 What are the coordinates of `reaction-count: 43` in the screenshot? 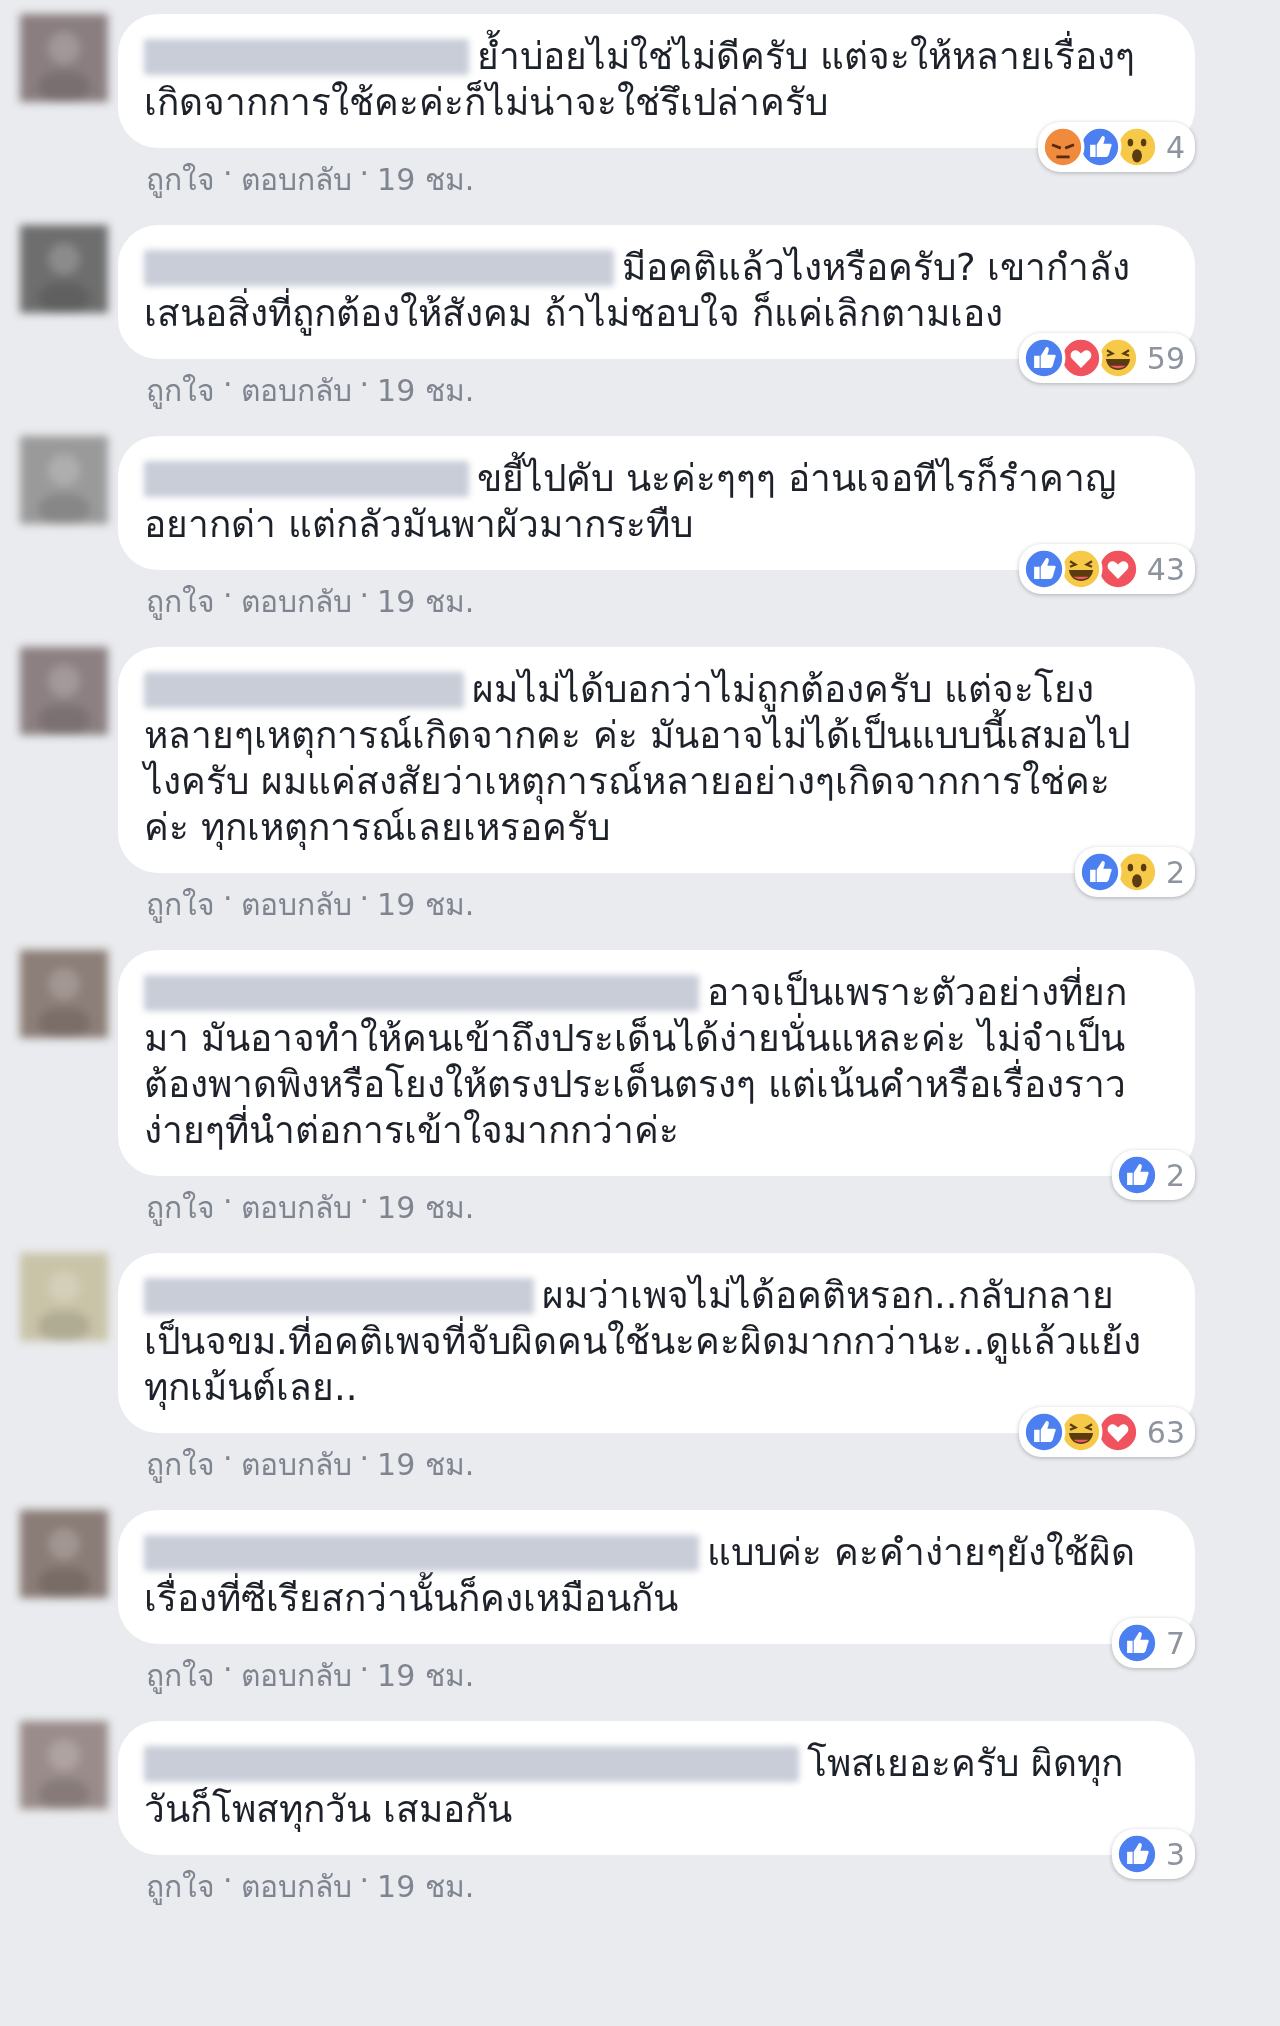 It's located at (1165, 569).